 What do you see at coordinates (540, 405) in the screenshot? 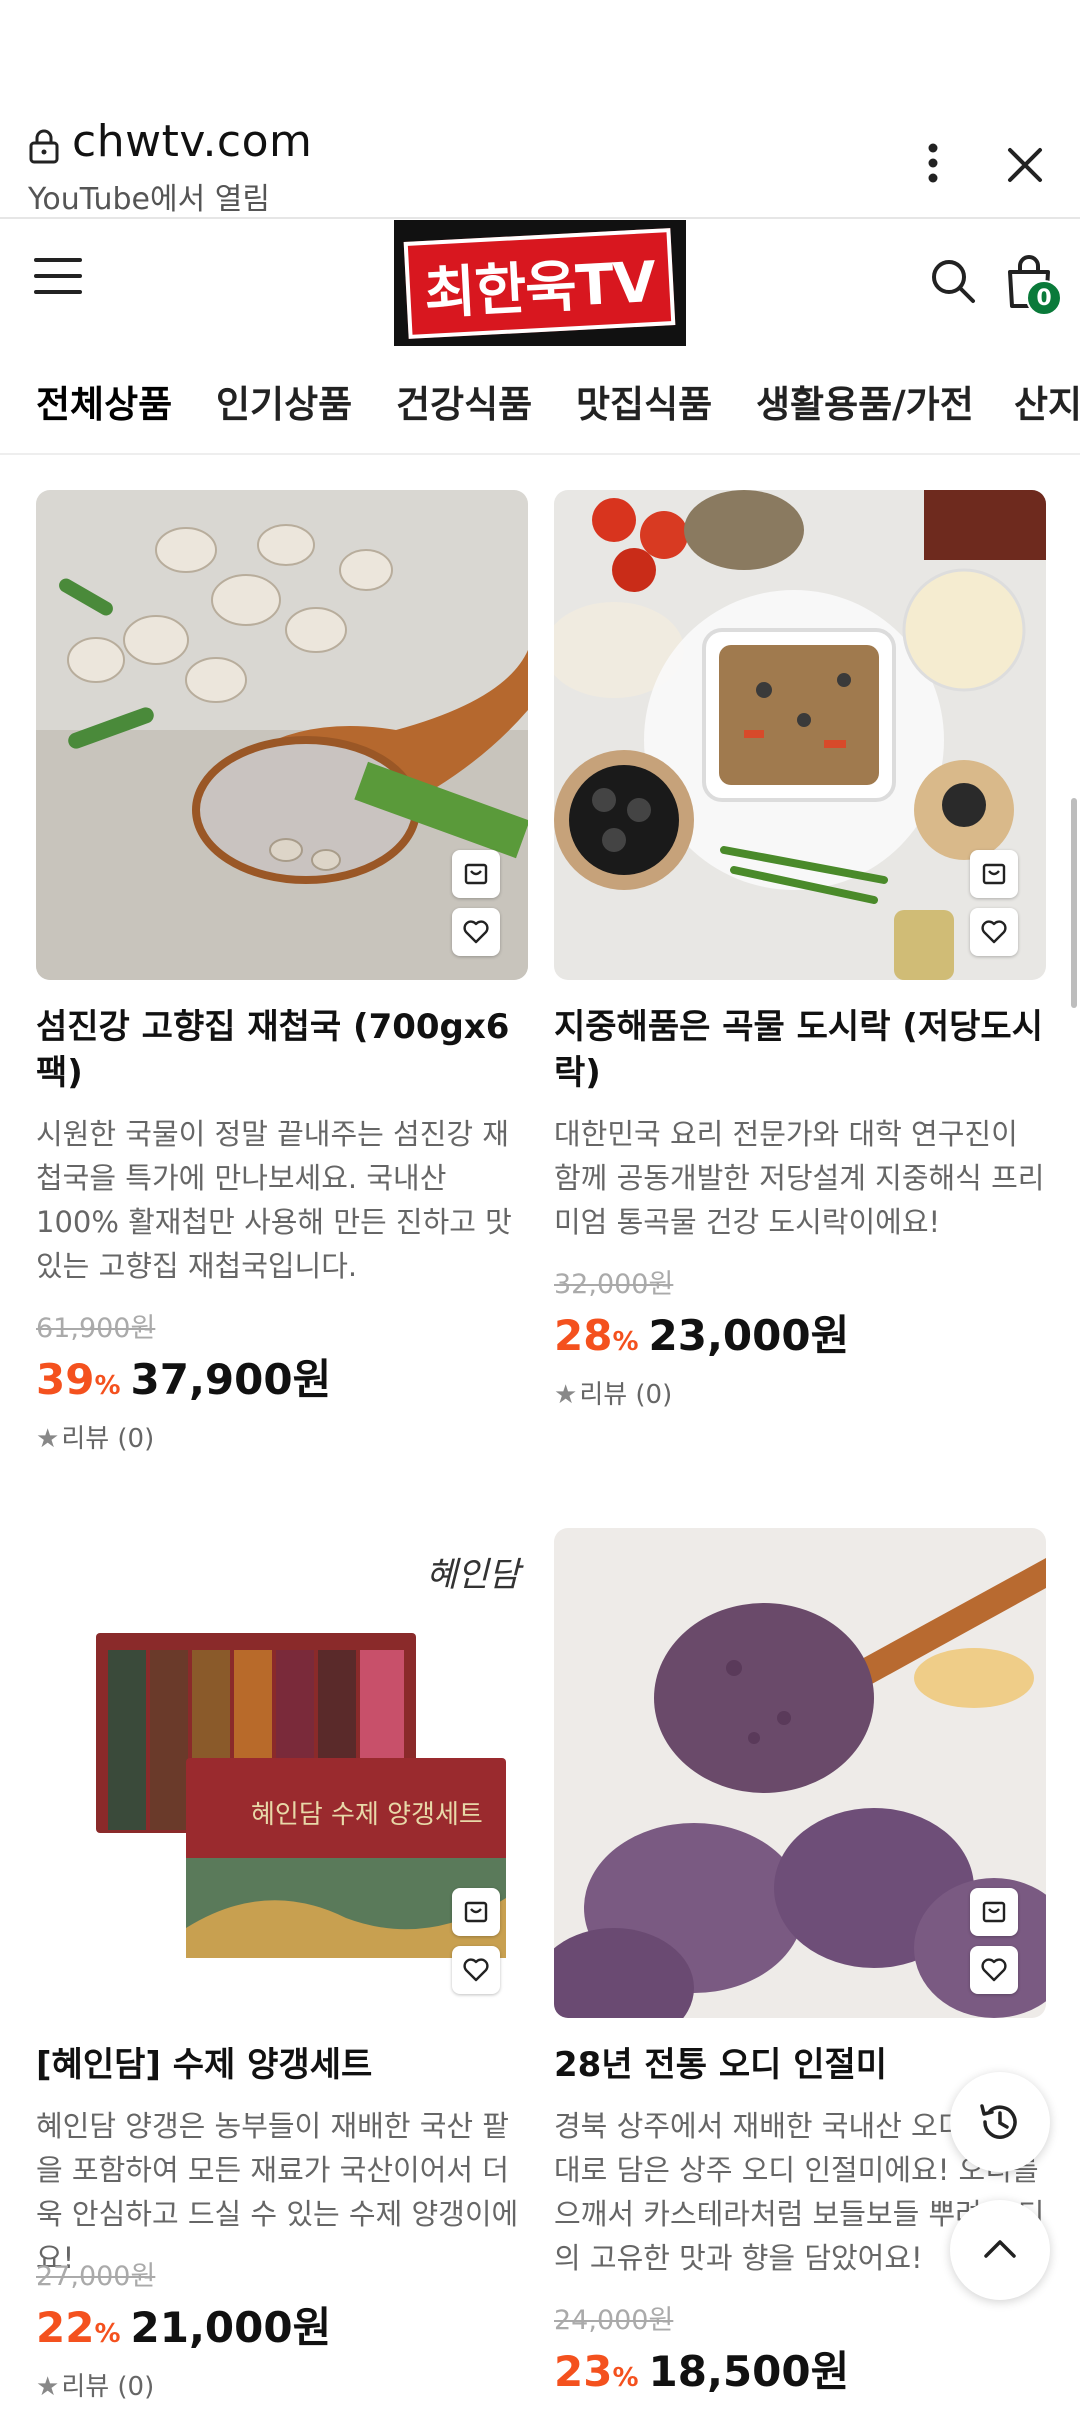
I see `category-tabs: 전체상품 인기상품 건강식품 맛집식품 생활용품/가전 산지` at bounding box center [540, 405].